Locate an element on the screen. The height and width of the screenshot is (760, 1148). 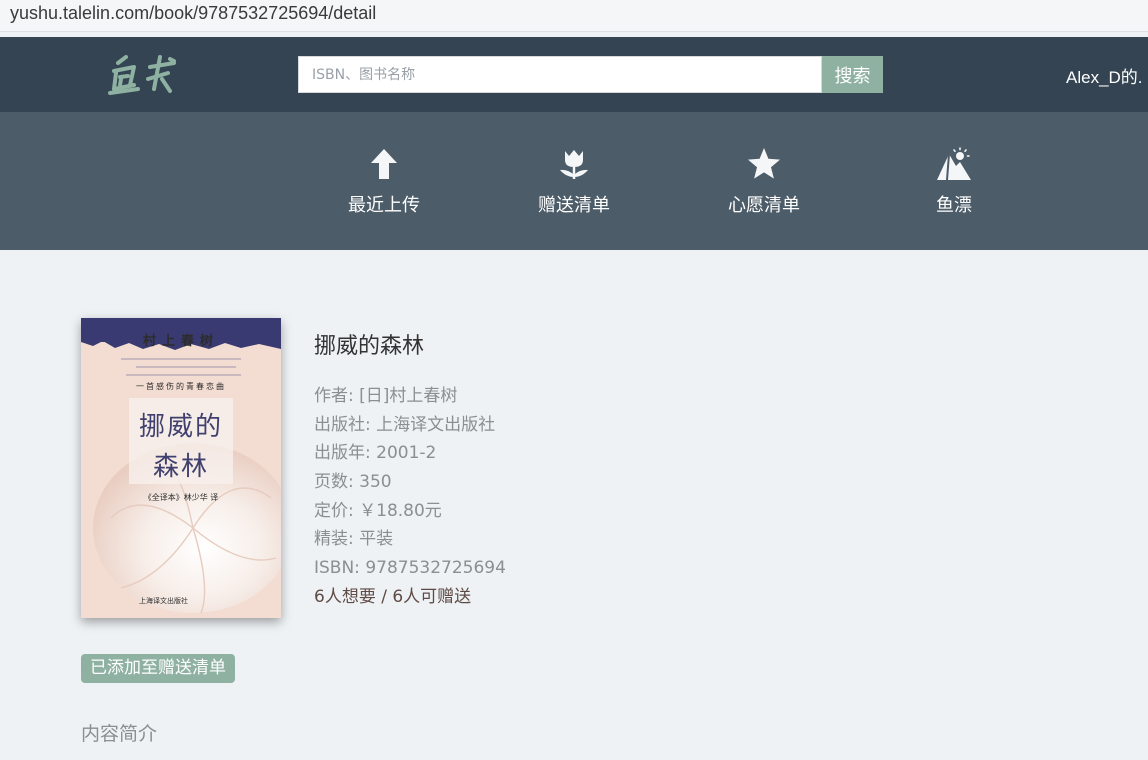
nav-item-gift-list: 赠送清单 is located at coordinates (574, 181).